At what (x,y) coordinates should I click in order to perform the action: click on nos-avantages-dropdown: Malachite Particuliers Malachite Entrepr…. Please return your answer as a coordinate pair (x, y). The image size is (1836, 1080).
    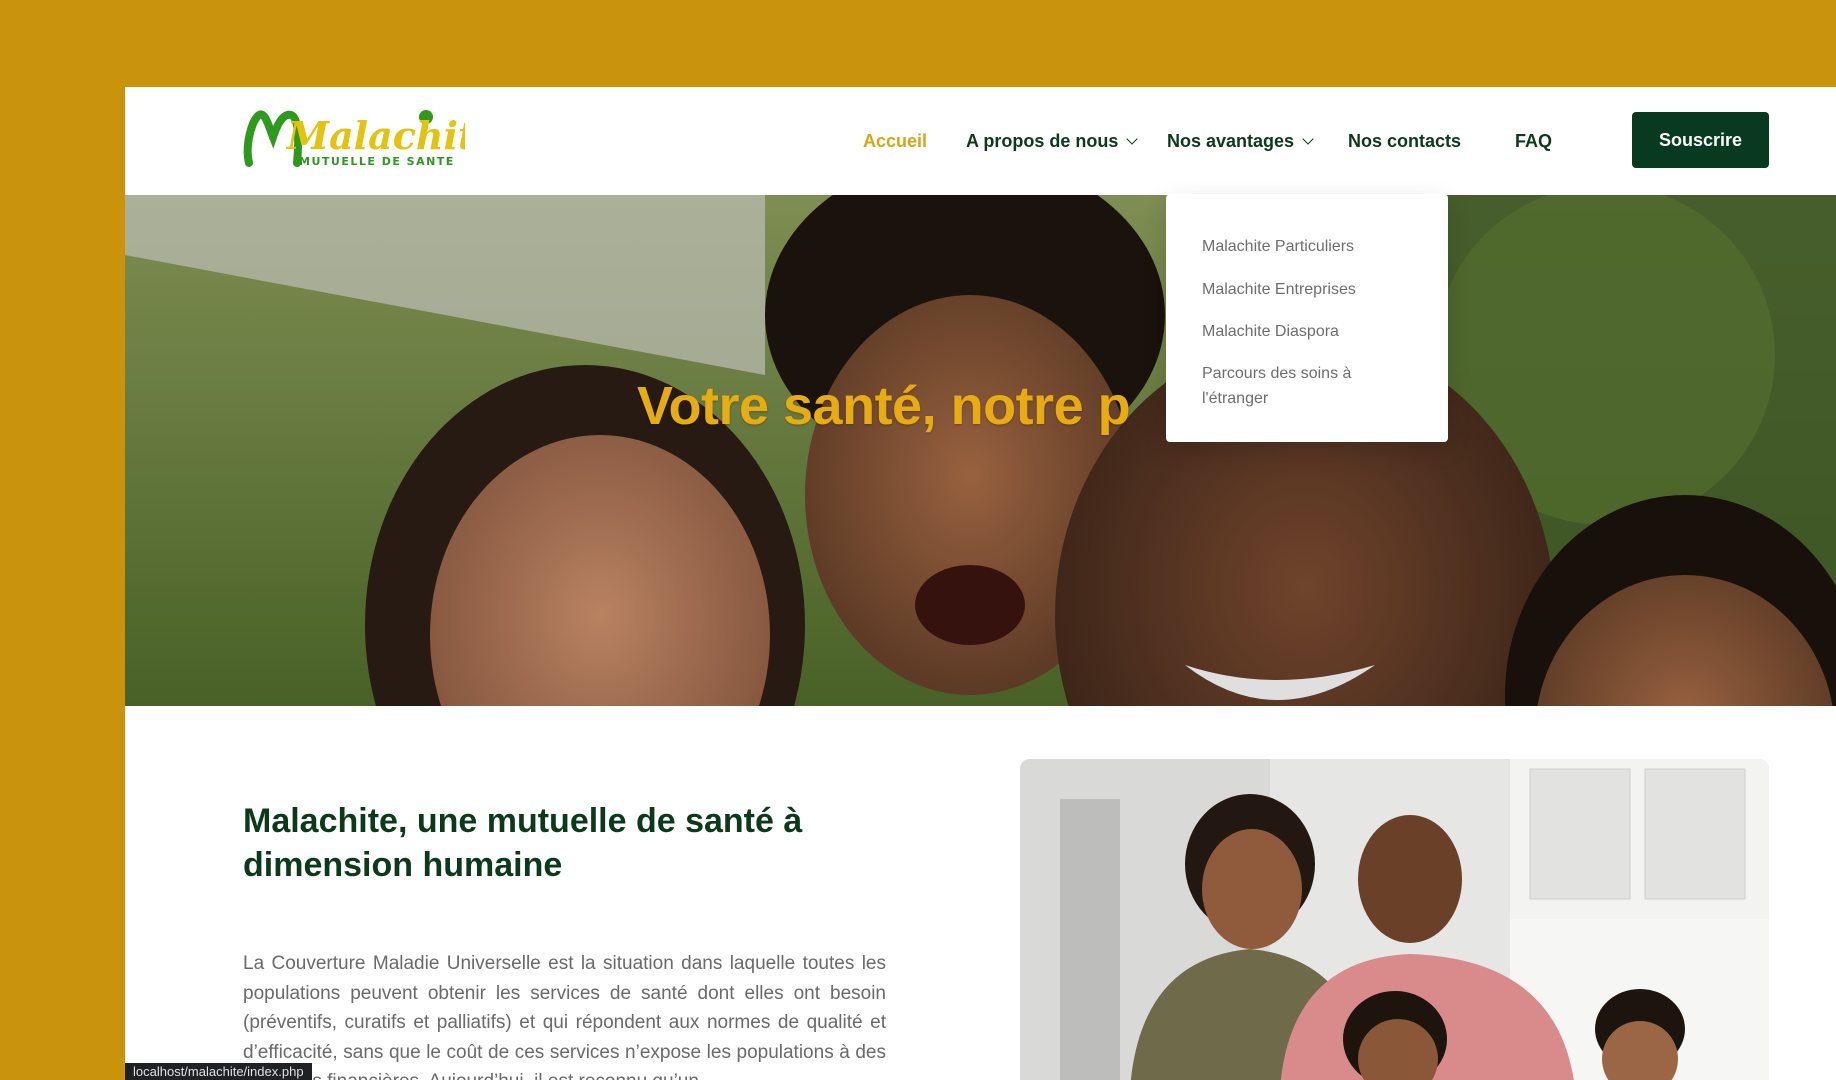
    Looking at the image, I should click on (1307, 318).